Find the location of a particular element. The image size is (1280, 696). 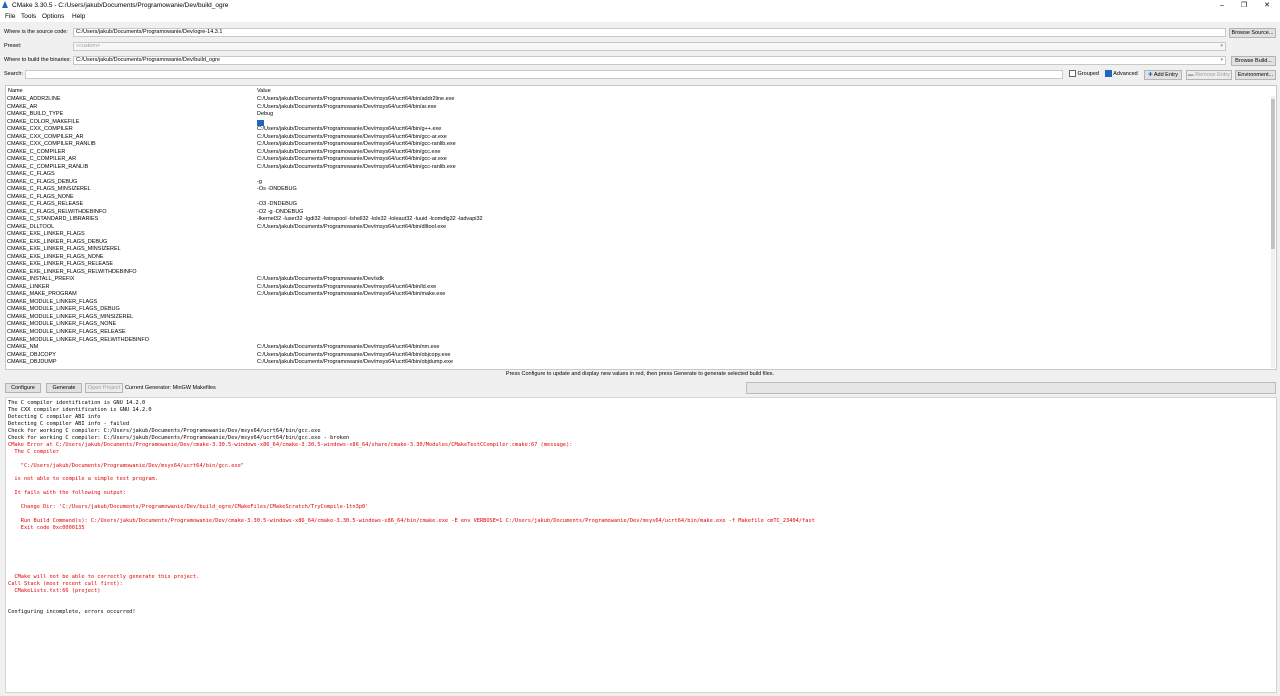

maximize-button: ❐ is located at coordinates (1244, 5).